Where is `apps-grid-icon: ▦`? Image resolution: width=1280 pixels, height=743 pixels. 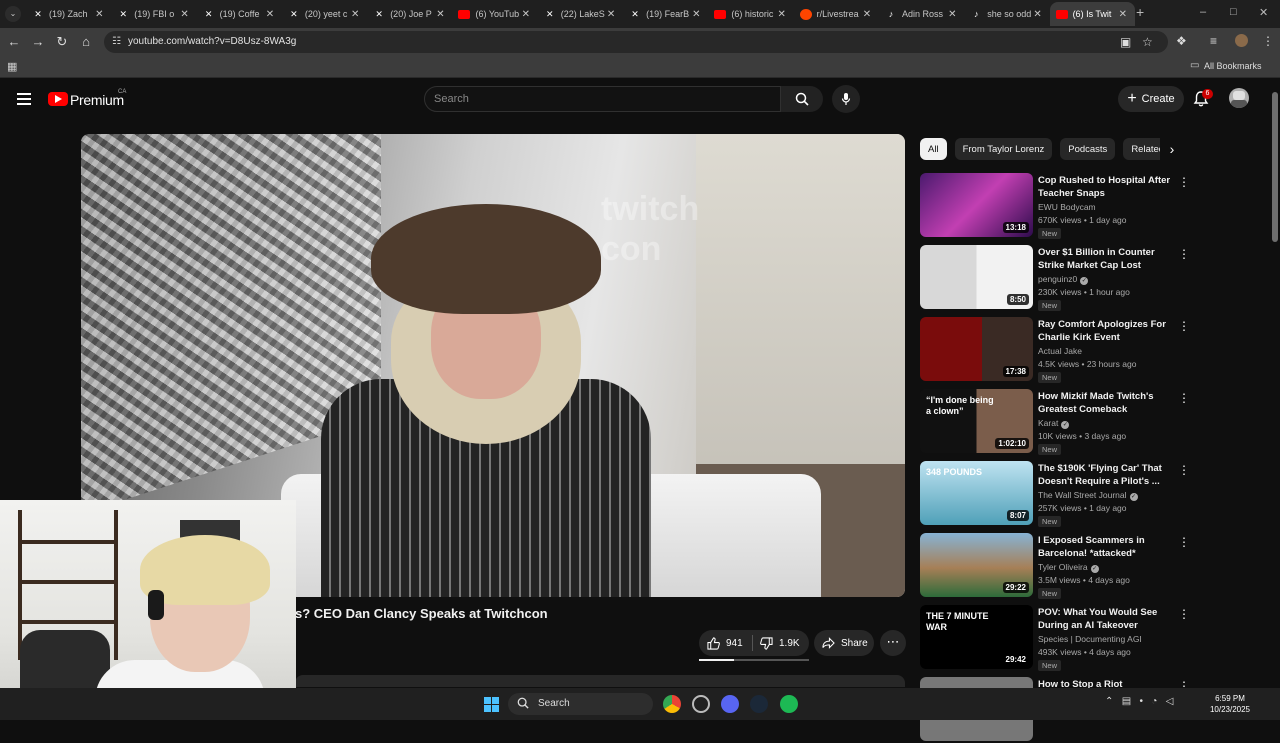 apps-grid-icon: ▦ is located at coordinates (12, 66).